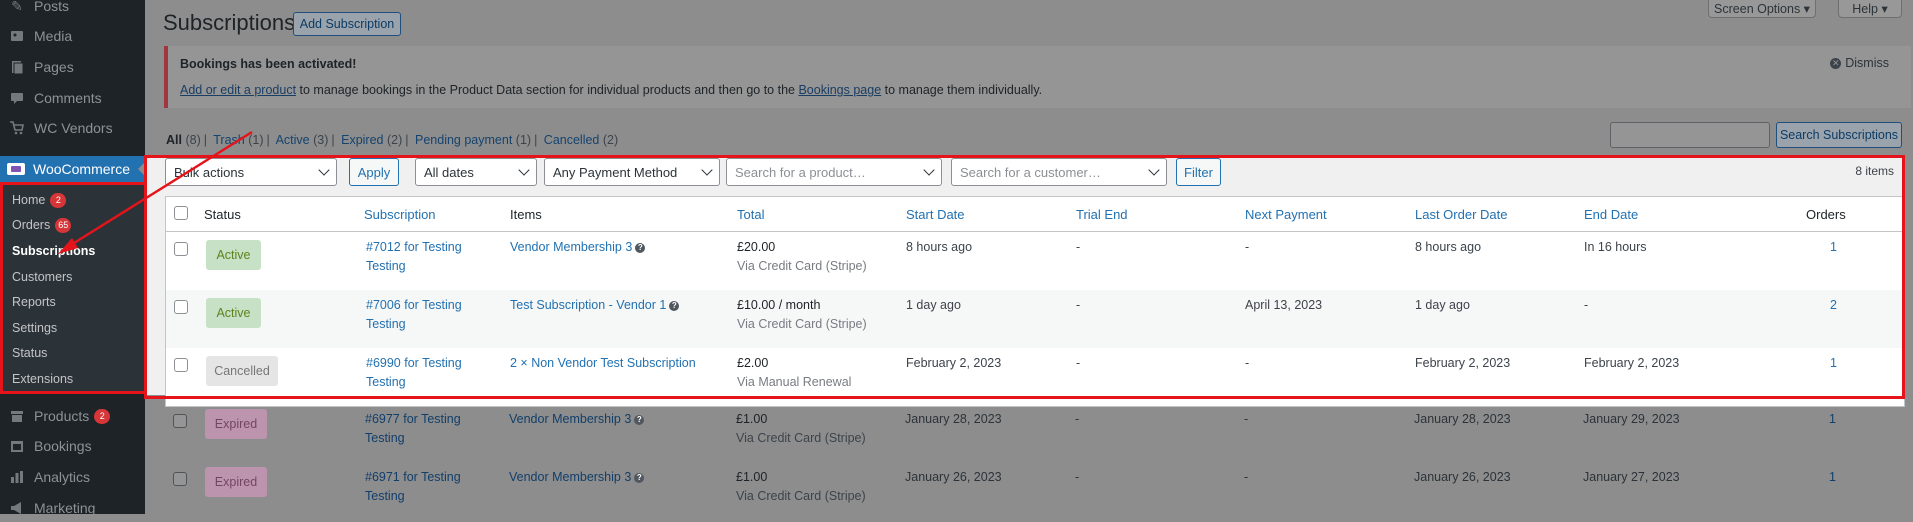  Describe the element at coordinates (801, 487) in the screenshot. I see `total-cell: £1.00 Via Credit Card (Stripe)` at that location.